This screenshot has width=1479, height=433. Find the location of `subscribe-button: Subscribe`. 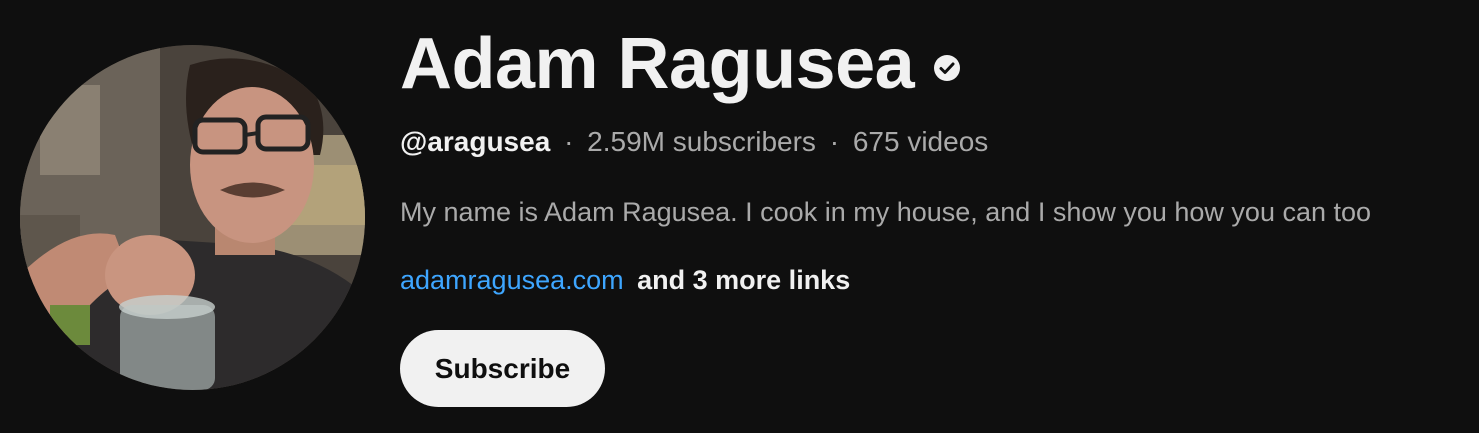

subscribe-button: Subscribe is located at coordinates (502, 368).